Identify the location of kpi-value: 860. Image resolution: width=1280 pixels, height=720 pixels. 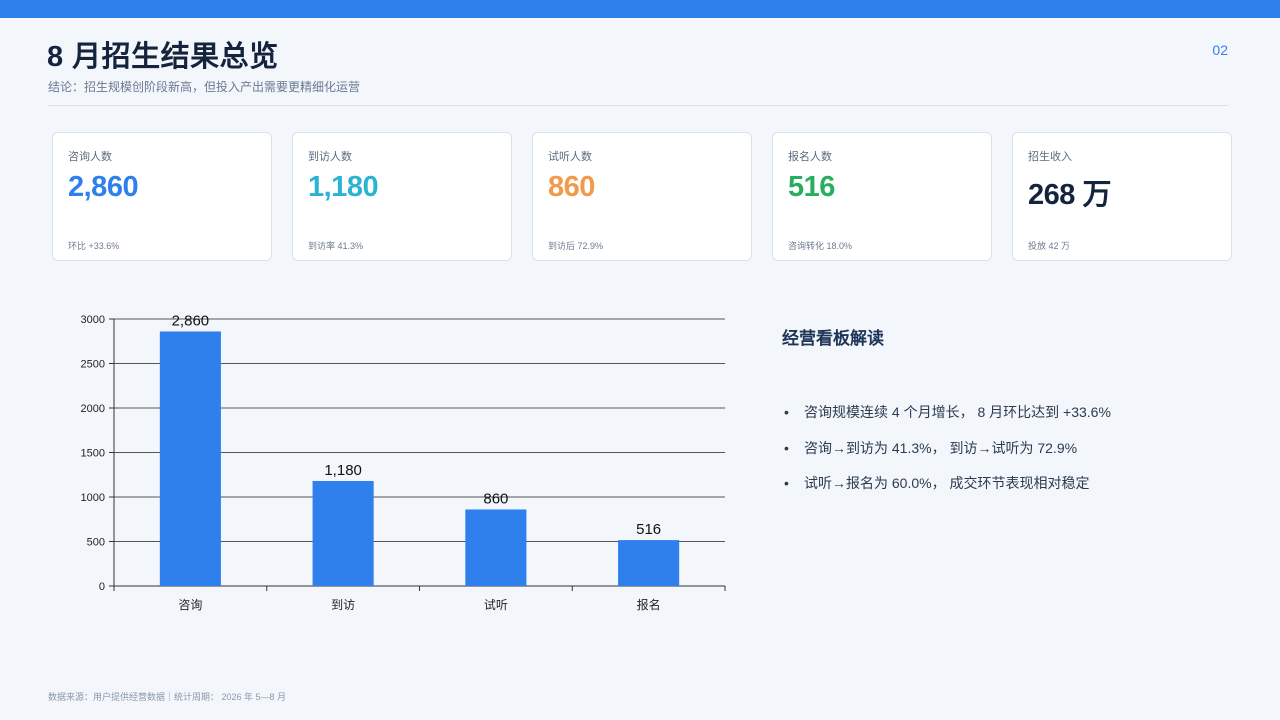
(571, 187).